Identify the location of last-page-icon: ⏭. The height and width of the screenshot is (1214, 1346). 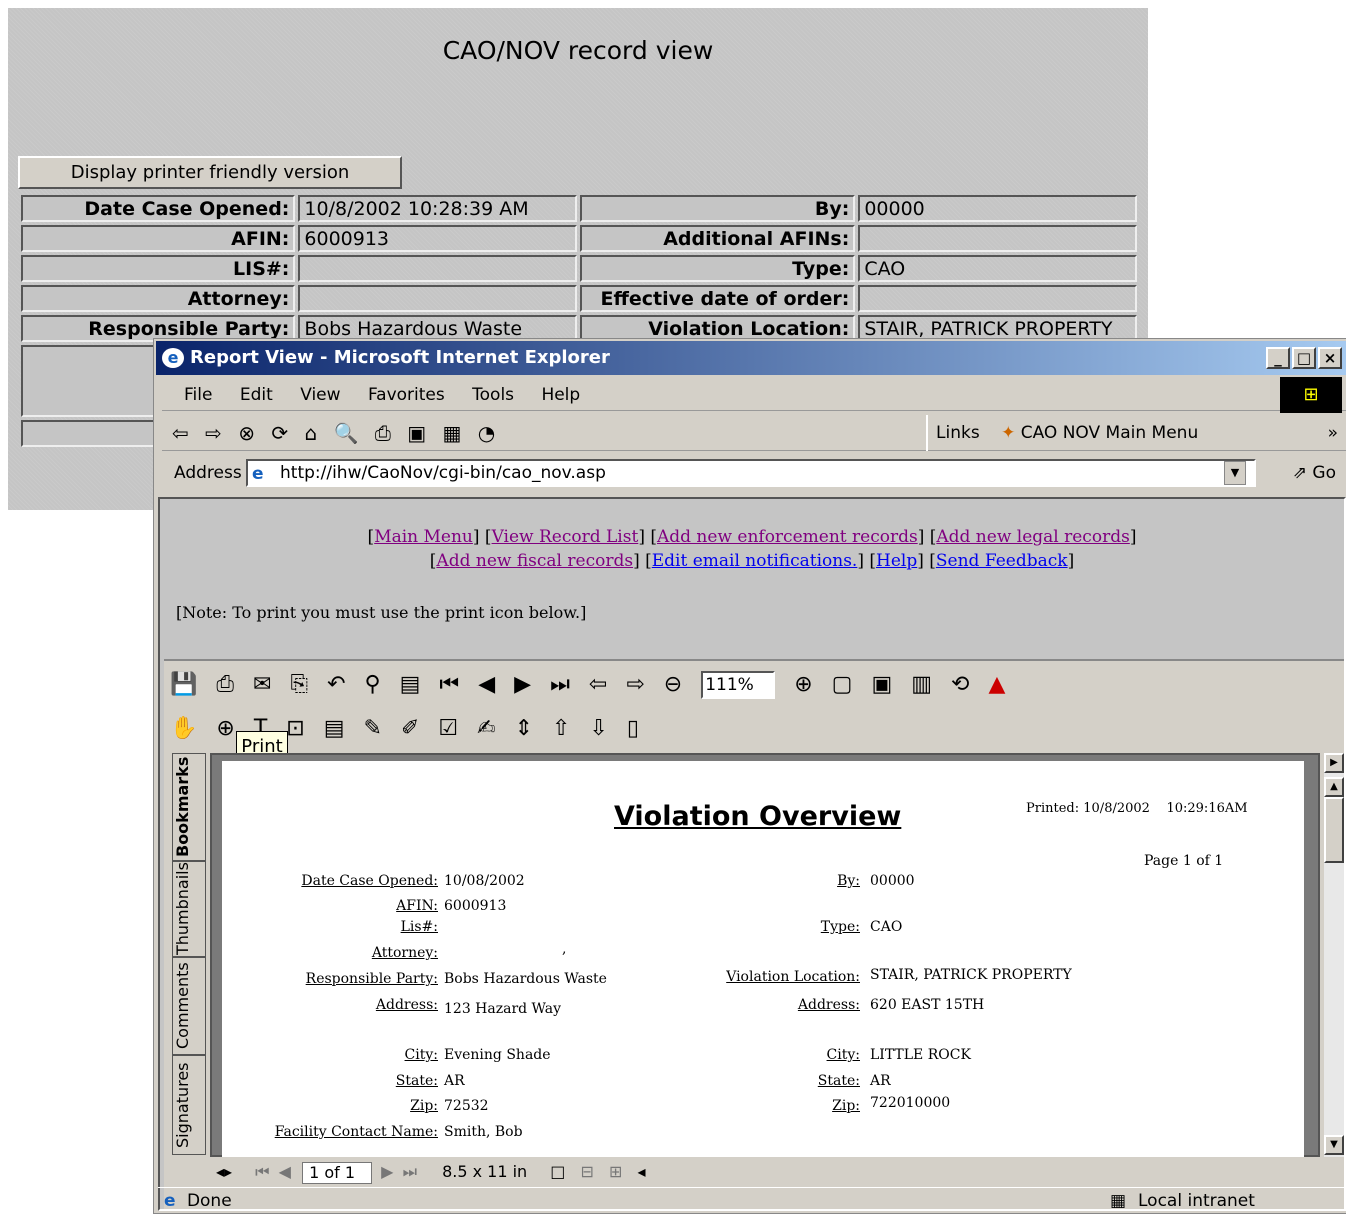
(560, 685).